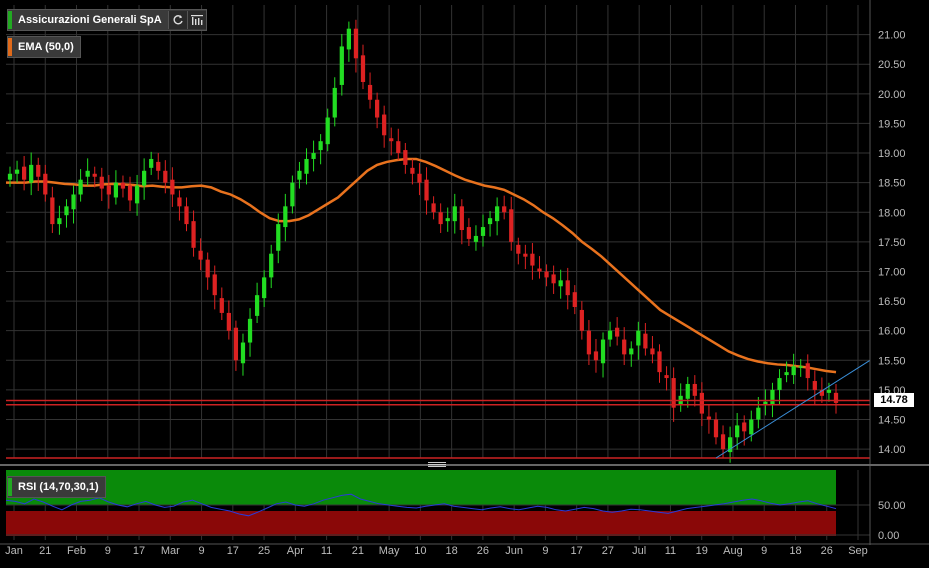  I want to click on rsi-tick-label: 0.00, so click(888, 536).